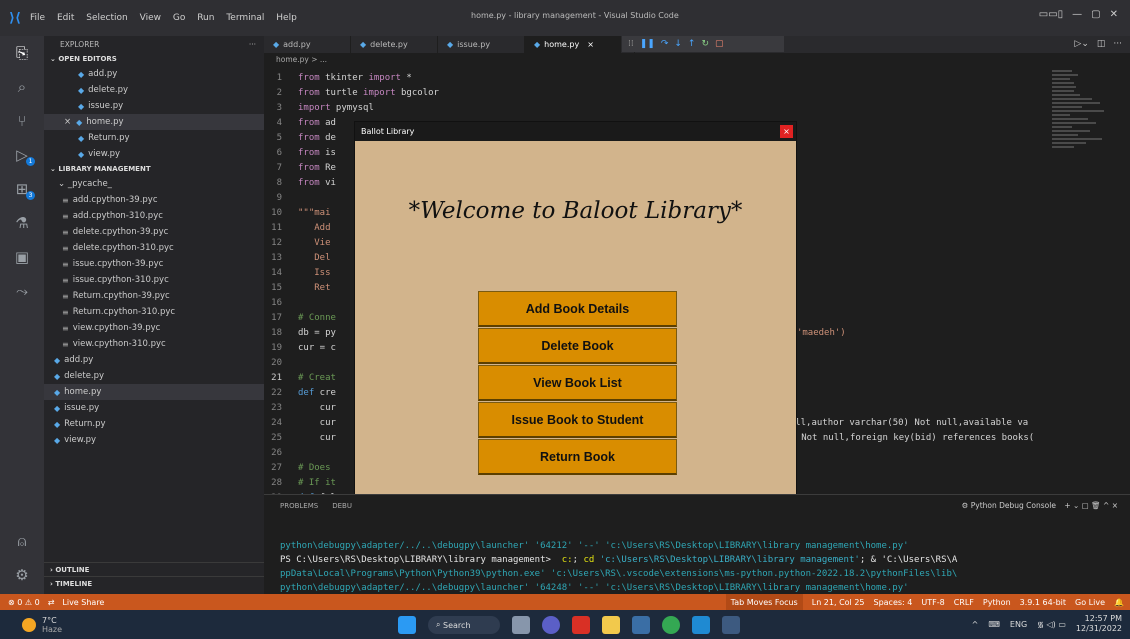 This screenshot has height=639, width=1130. I want to click on menu-view: View, so click(150, 18).